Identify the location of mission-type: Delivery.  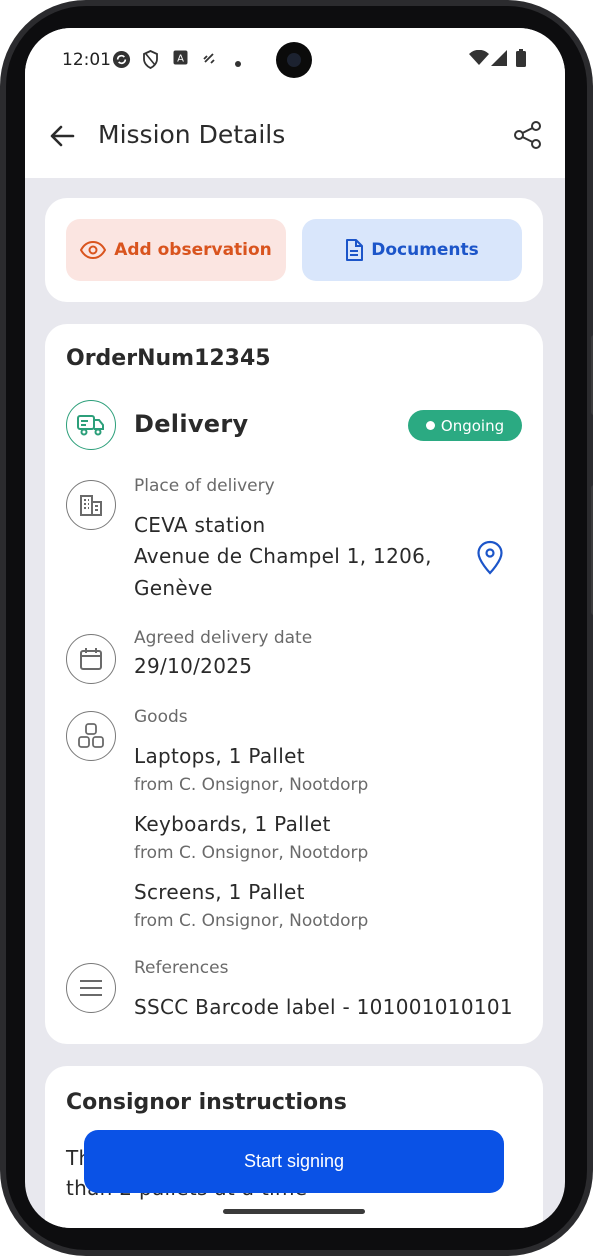
(191, 424).